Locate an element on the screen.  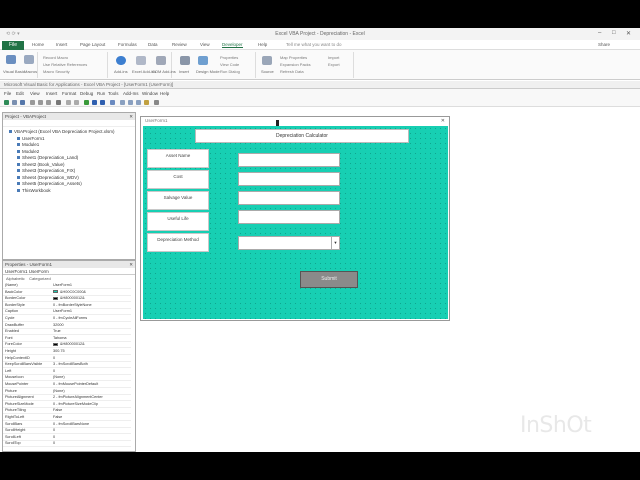
project-tree-item: Sheet1 (Depreciation_Land) is located at coordinates (47, 157).